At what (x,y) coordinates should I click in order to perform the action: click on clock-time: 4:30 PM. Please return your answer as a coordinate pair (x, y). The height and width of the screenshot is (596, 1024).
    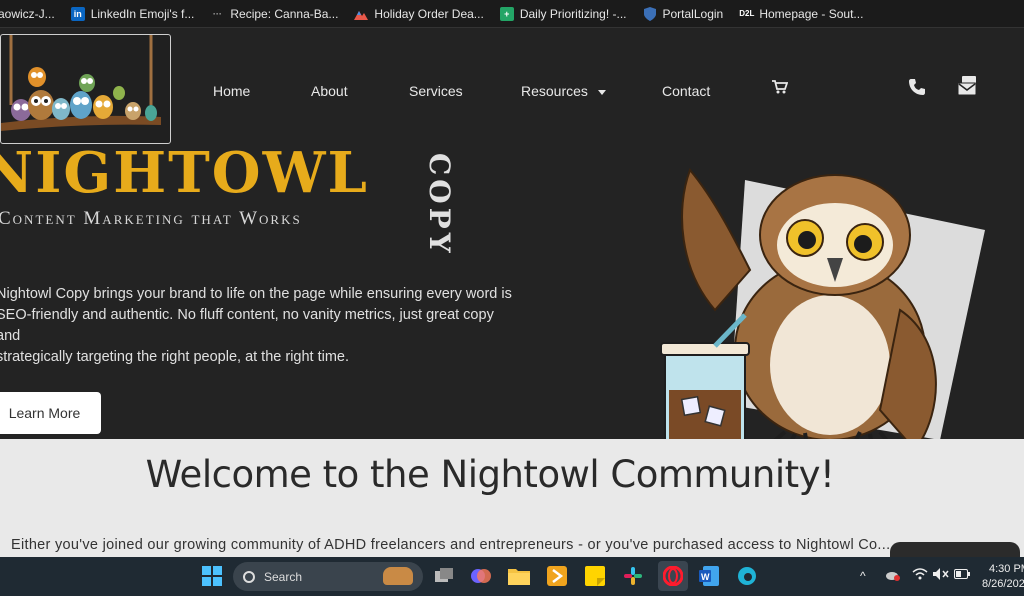
    Looking at the image, I should click on (1006, 569).